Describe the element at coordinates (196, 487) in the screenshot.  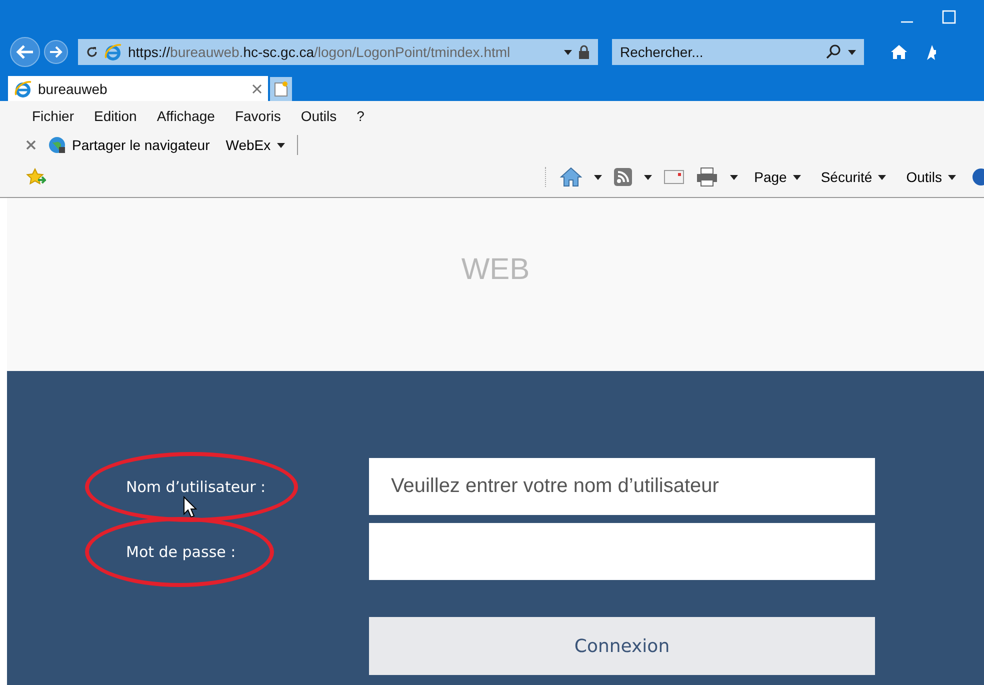
I see `field-label: Nom d’utilisateur :` at that location.